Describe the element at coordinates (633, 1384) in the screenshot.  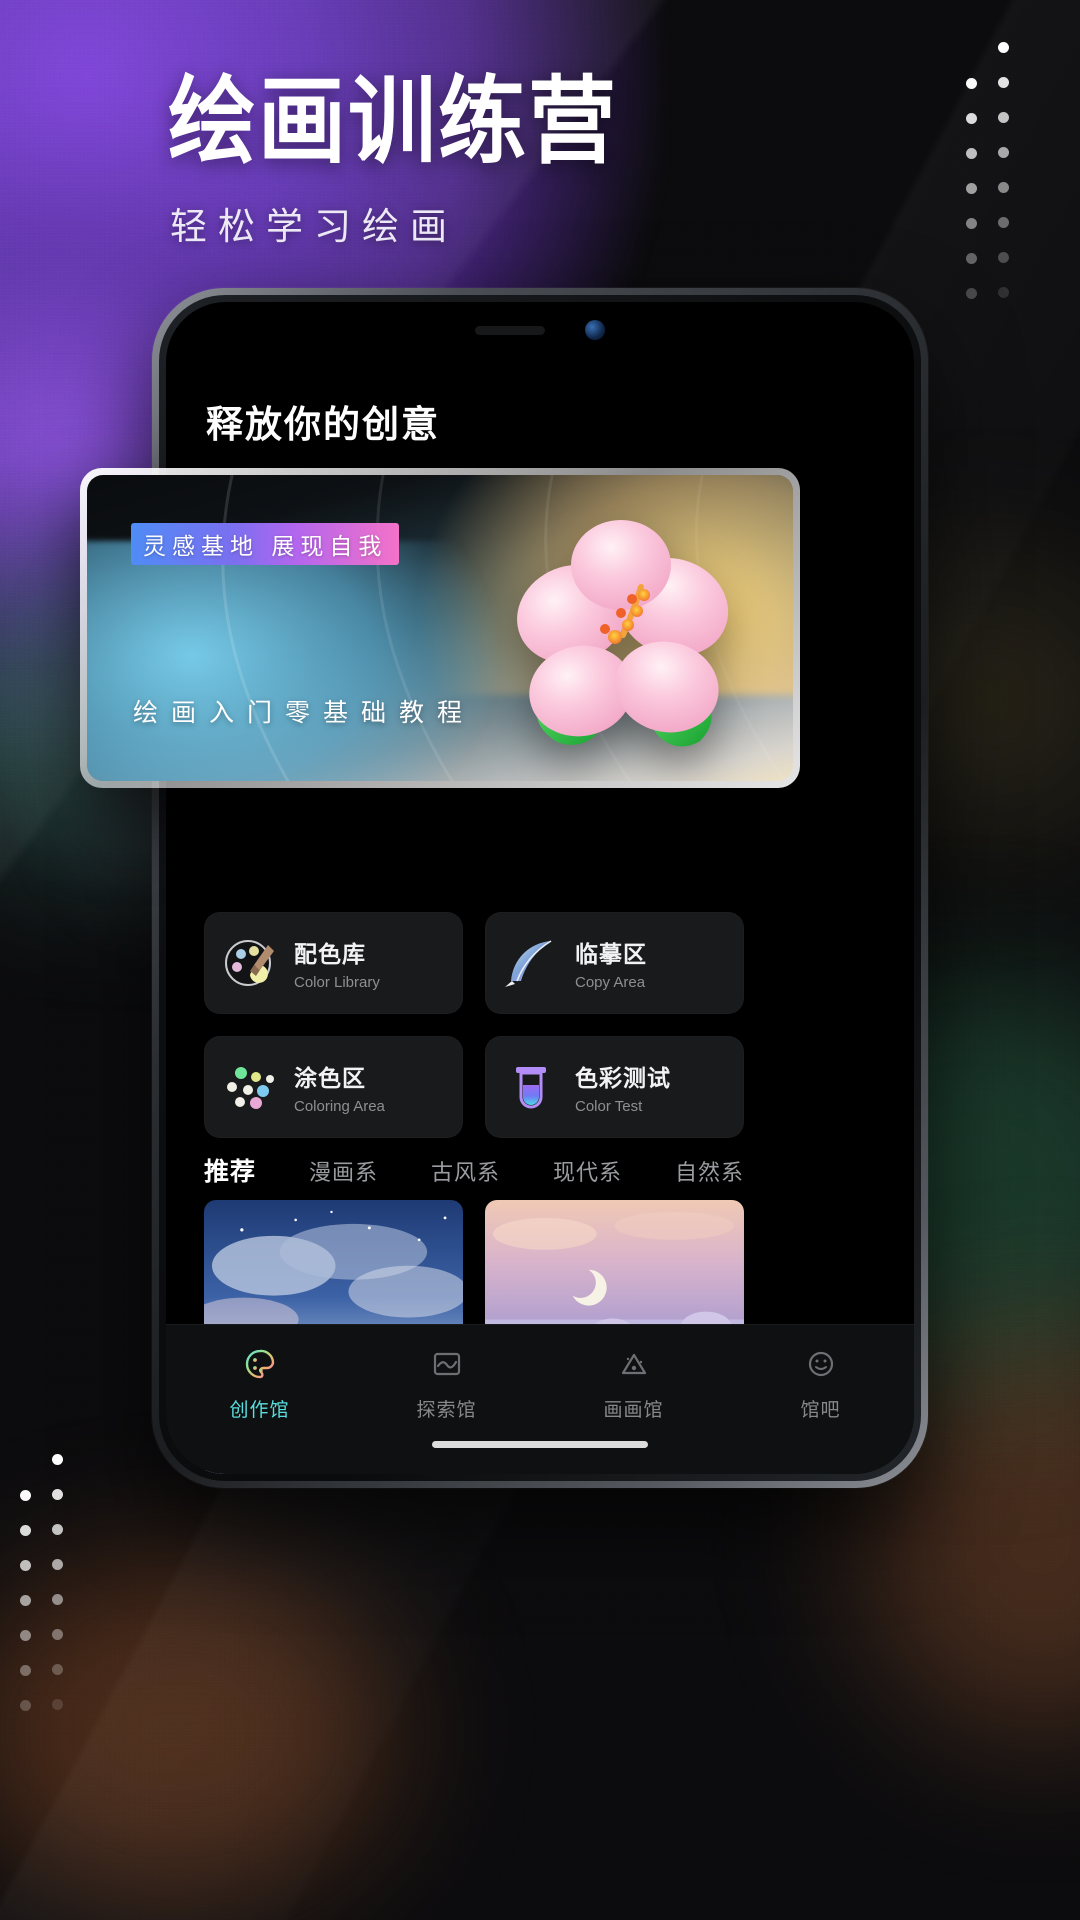
I see `nav-item-3: 画画馆` at that location.